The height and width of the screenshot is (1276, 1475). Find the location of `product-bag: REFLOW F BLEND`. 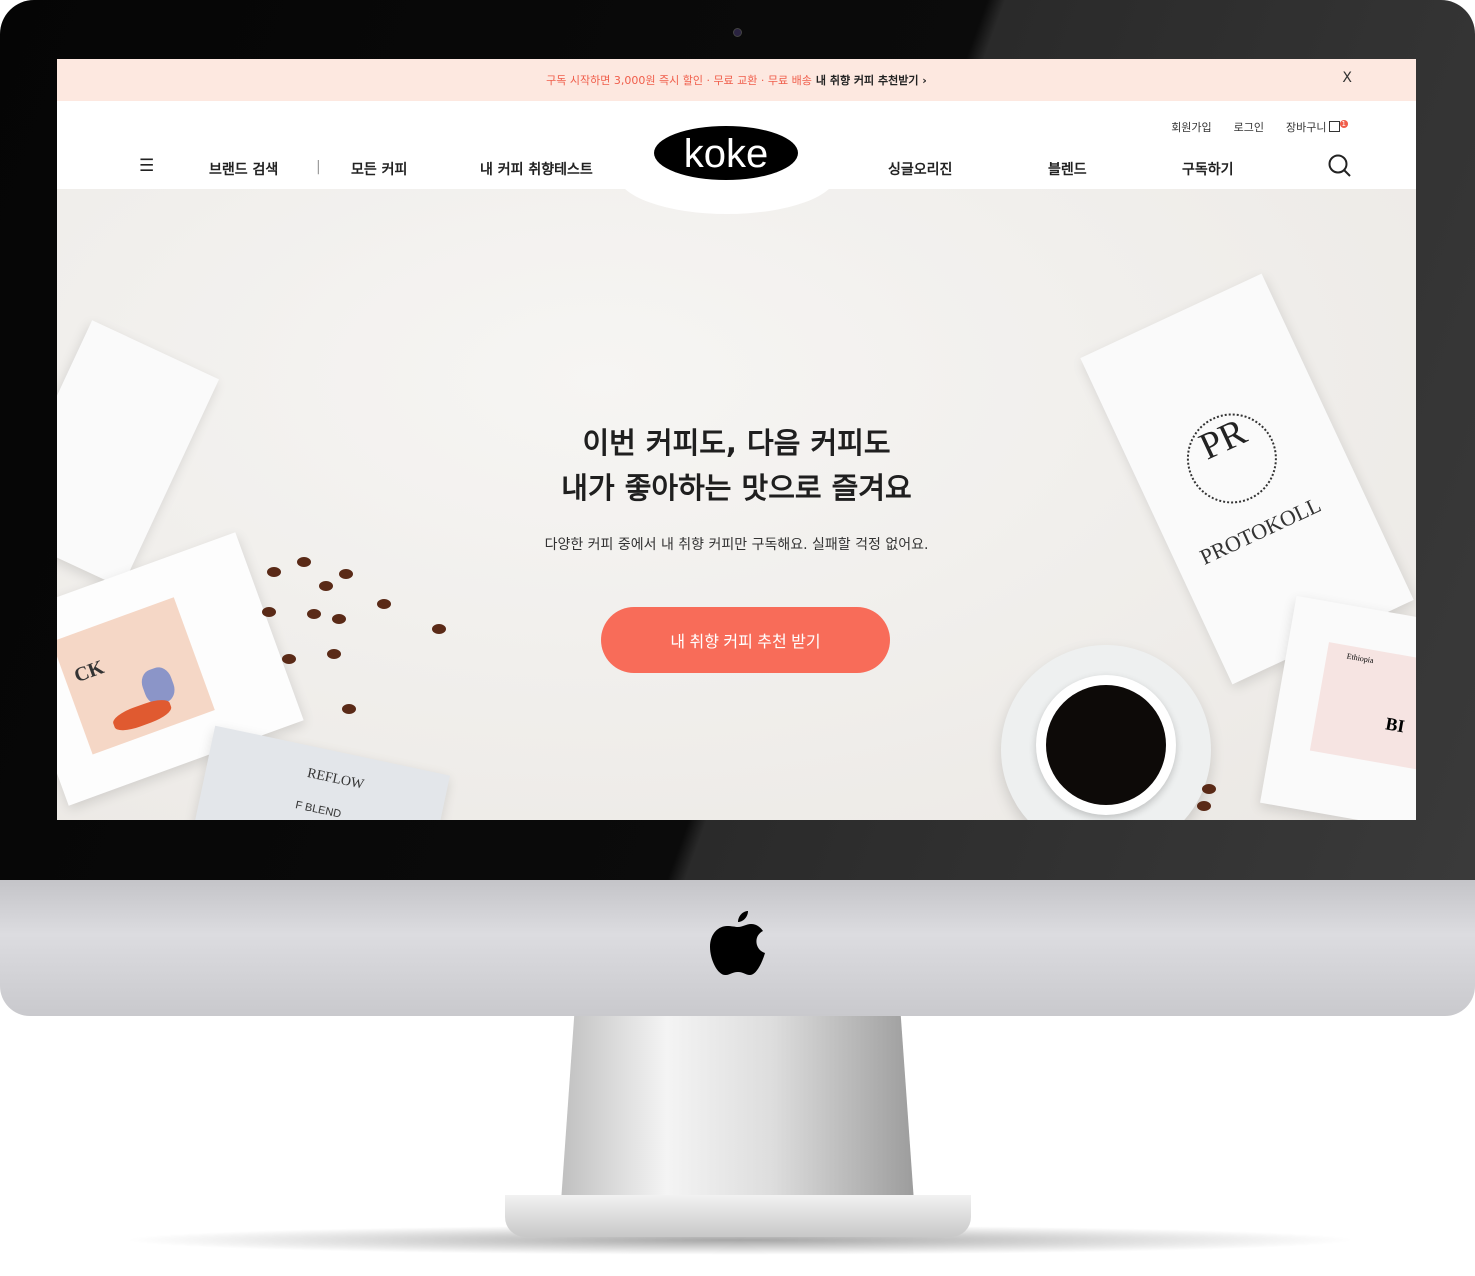

product-bag: REFLOW F BLEND is located at coordinates (317, 772).